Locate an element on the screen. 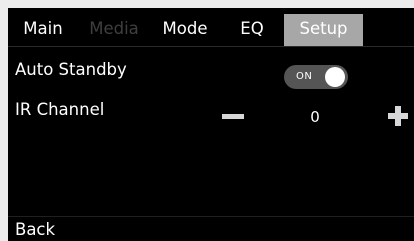  minus-icon is located at coordinates (234, 117).